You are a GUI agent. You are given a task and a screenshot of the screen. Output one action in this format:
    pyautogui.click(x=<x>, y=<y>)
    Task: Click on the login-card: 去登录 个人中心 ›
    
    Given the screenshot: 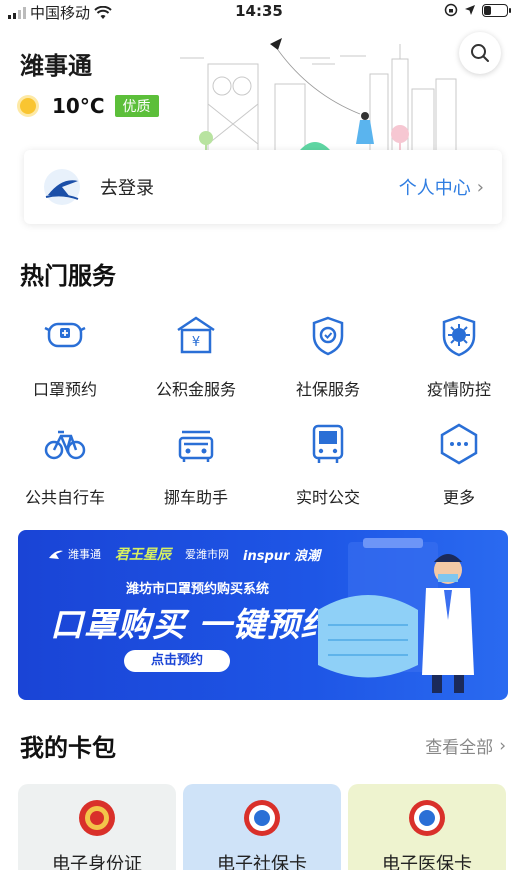 What is the action you would take?
    pyautogui.click(x=263, y=187)
    